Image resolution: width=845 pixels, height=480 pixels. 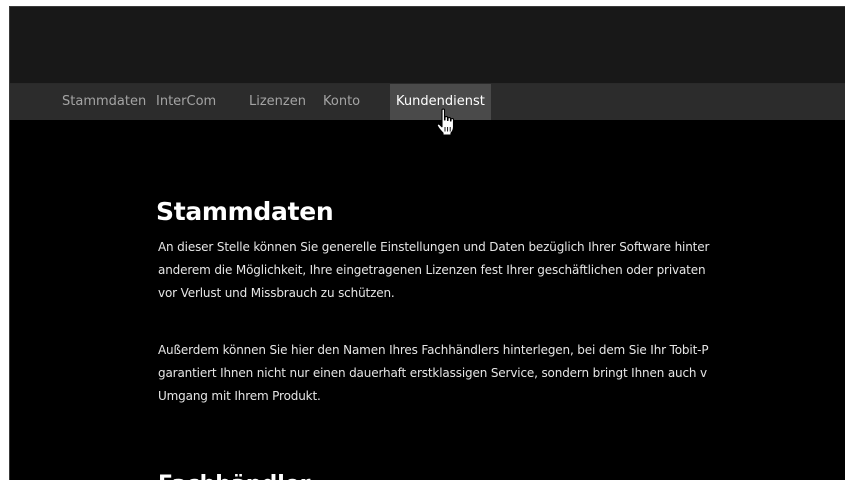 What do you see at coordinates (276, 293) in the screenshot?
I see `intro-text-line: vor Verlust und Missbrauch zu schützen.` at bounding box center [276, 293].